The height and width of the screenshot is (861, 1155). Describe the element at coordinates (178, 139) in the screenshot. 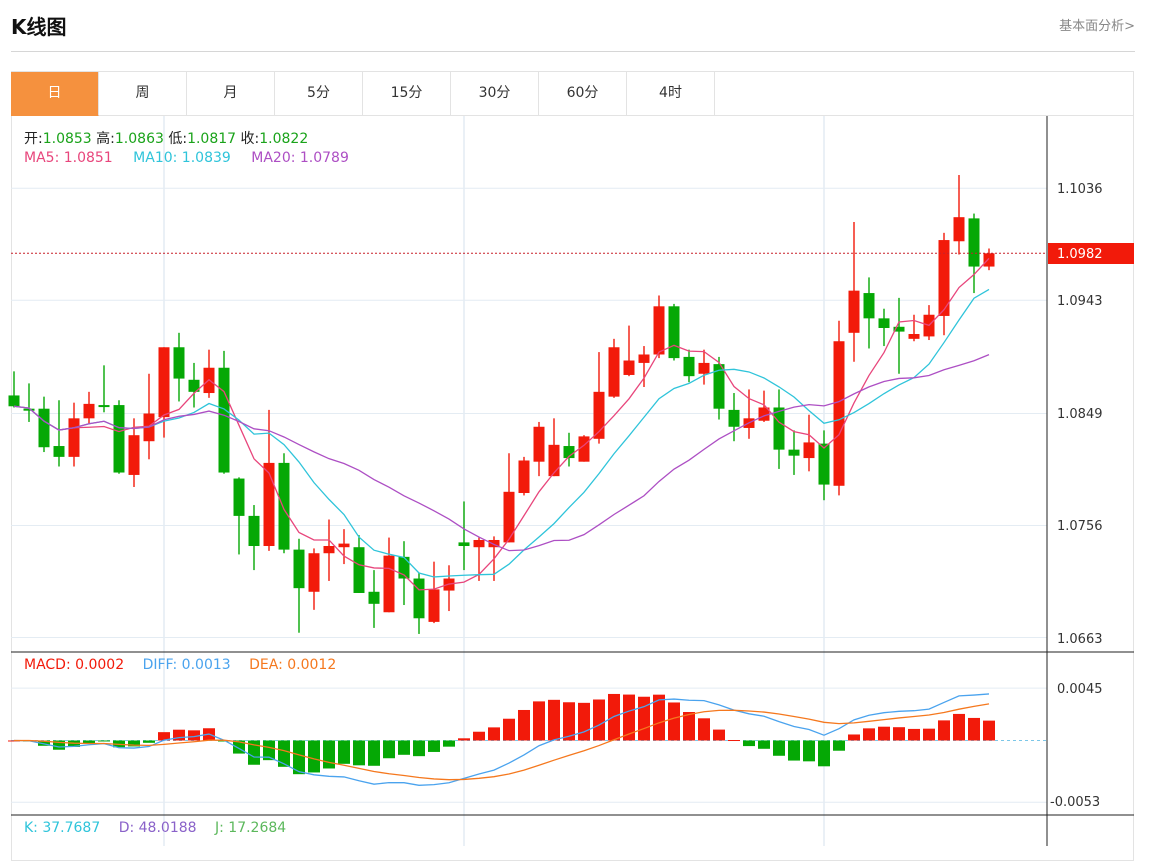

I see `low-label: 低:` at that location.